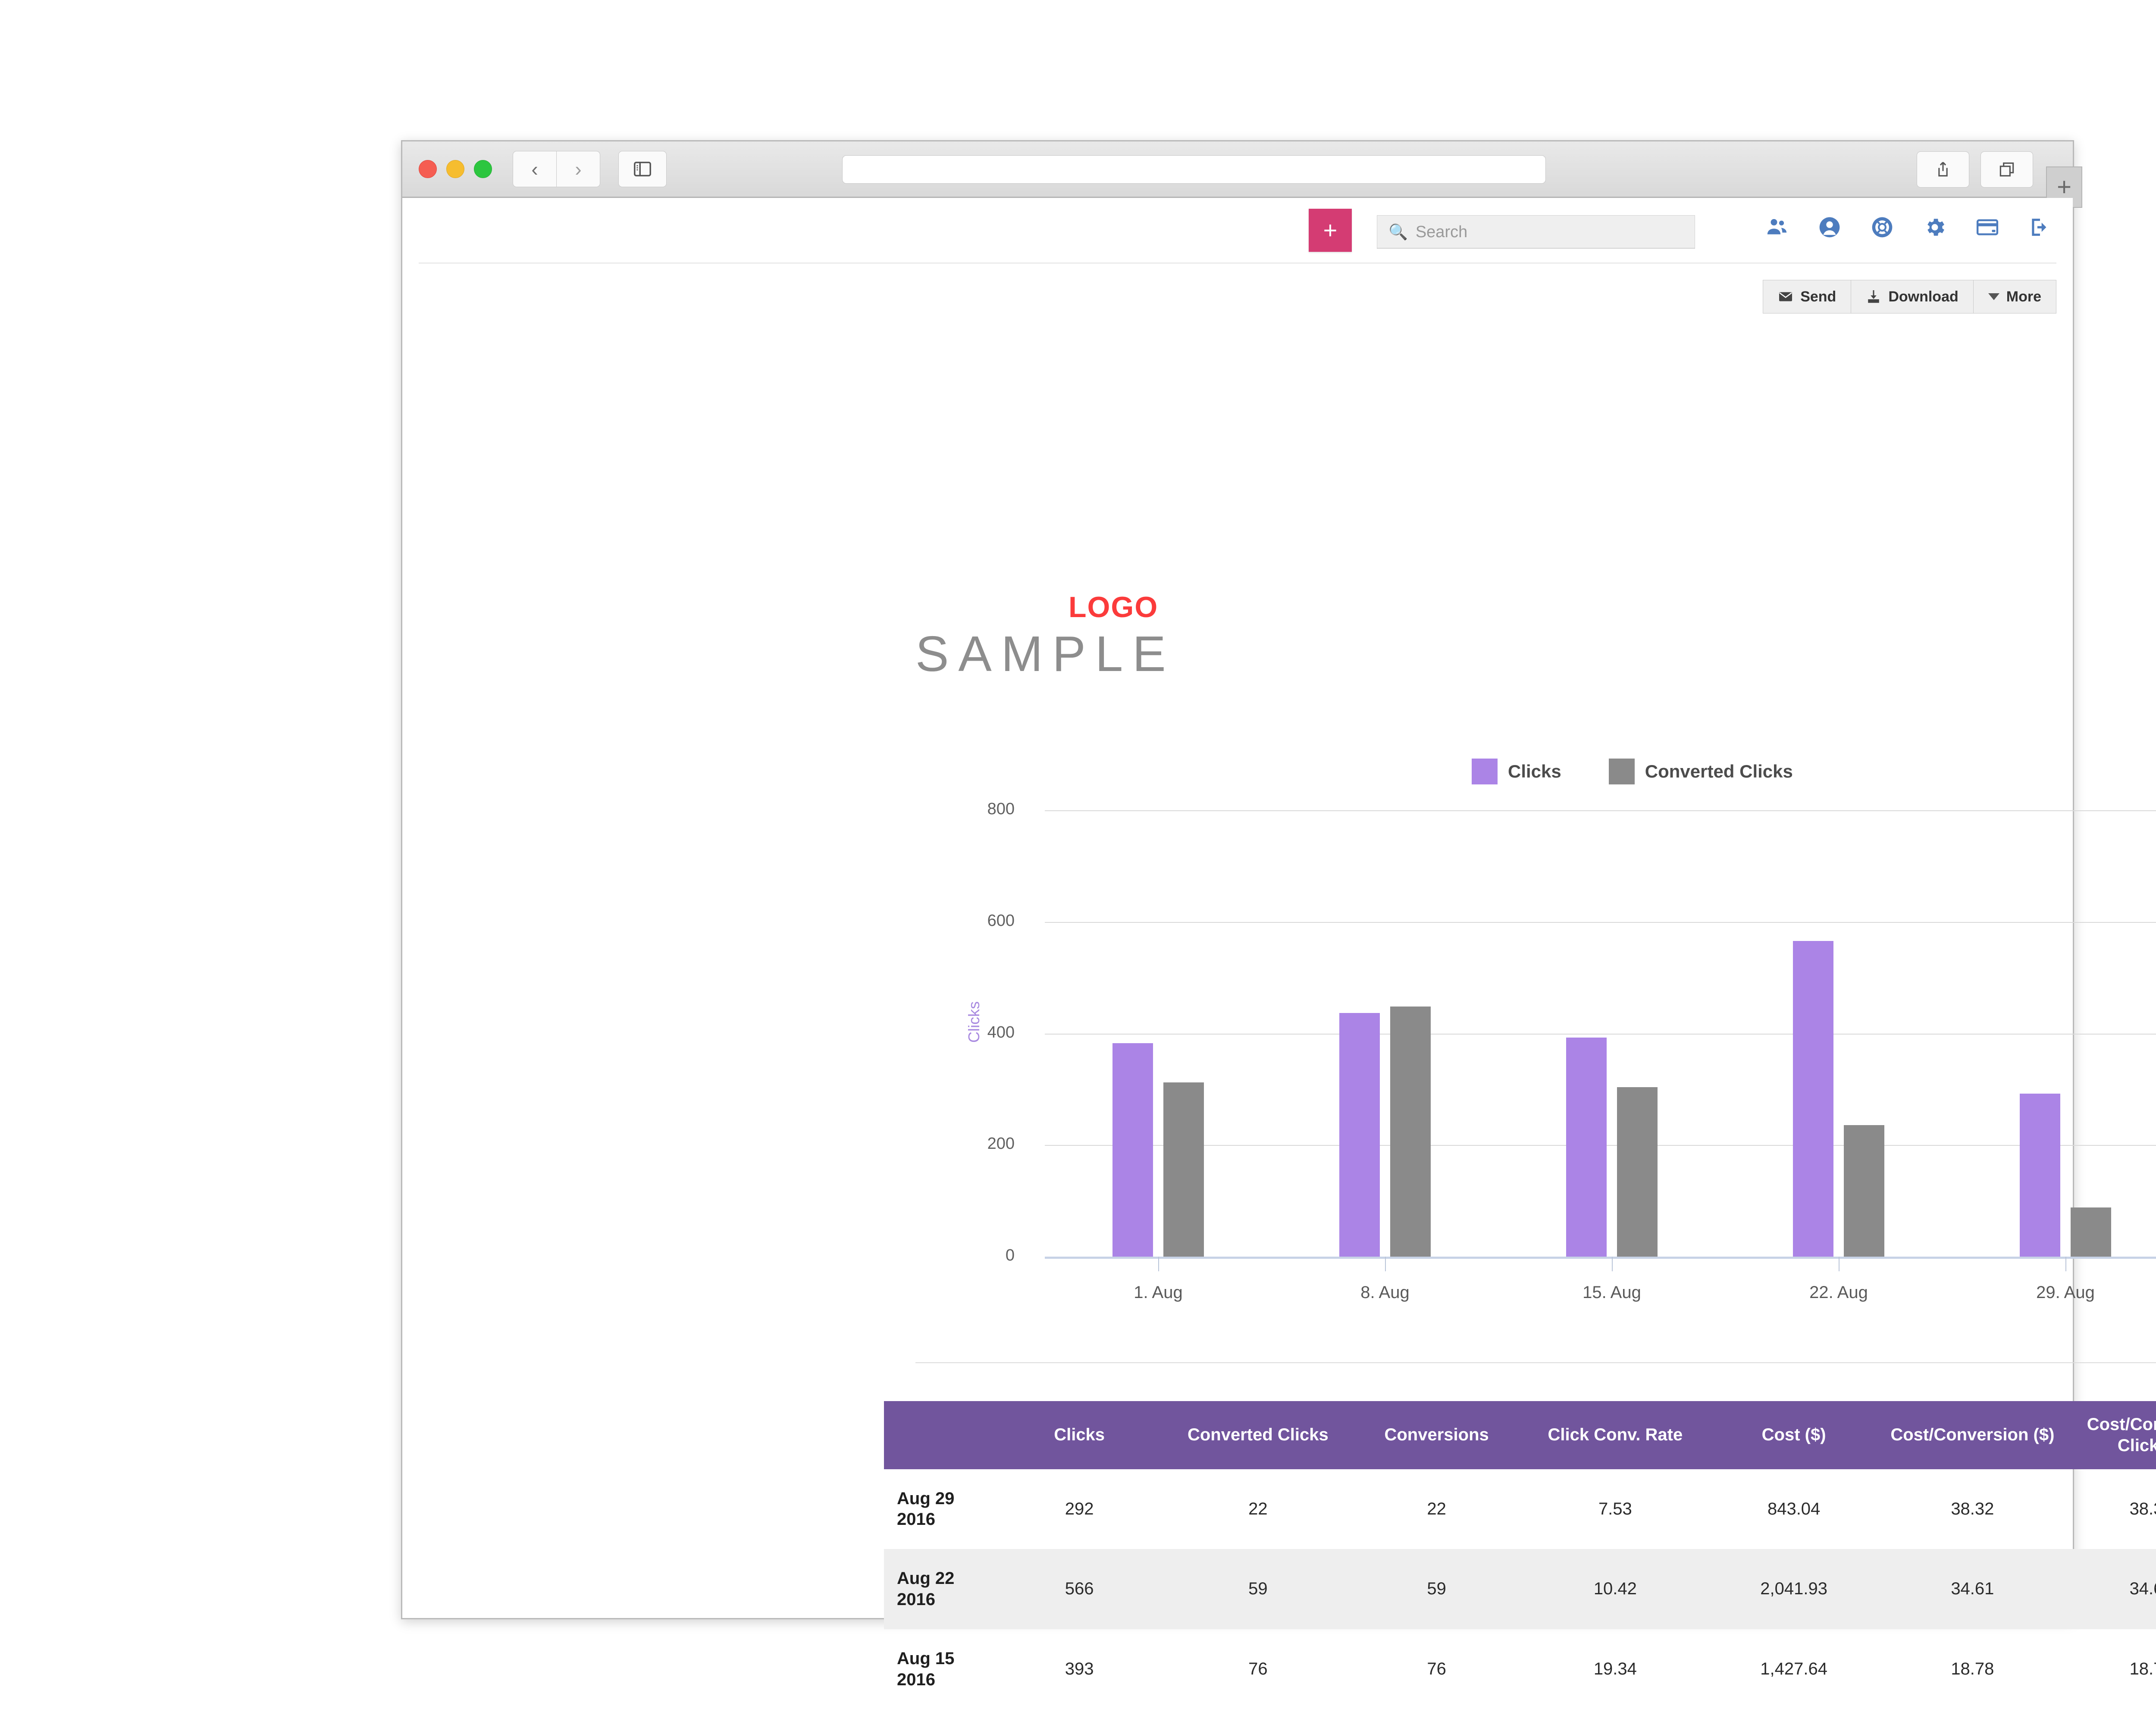 This screenshot has height=1709, width=2156. What do you see at coordinates (1437, 1509) in the screenshot?
I see `table-cell-conversions: 22` at bounding box center [1437, 1509].